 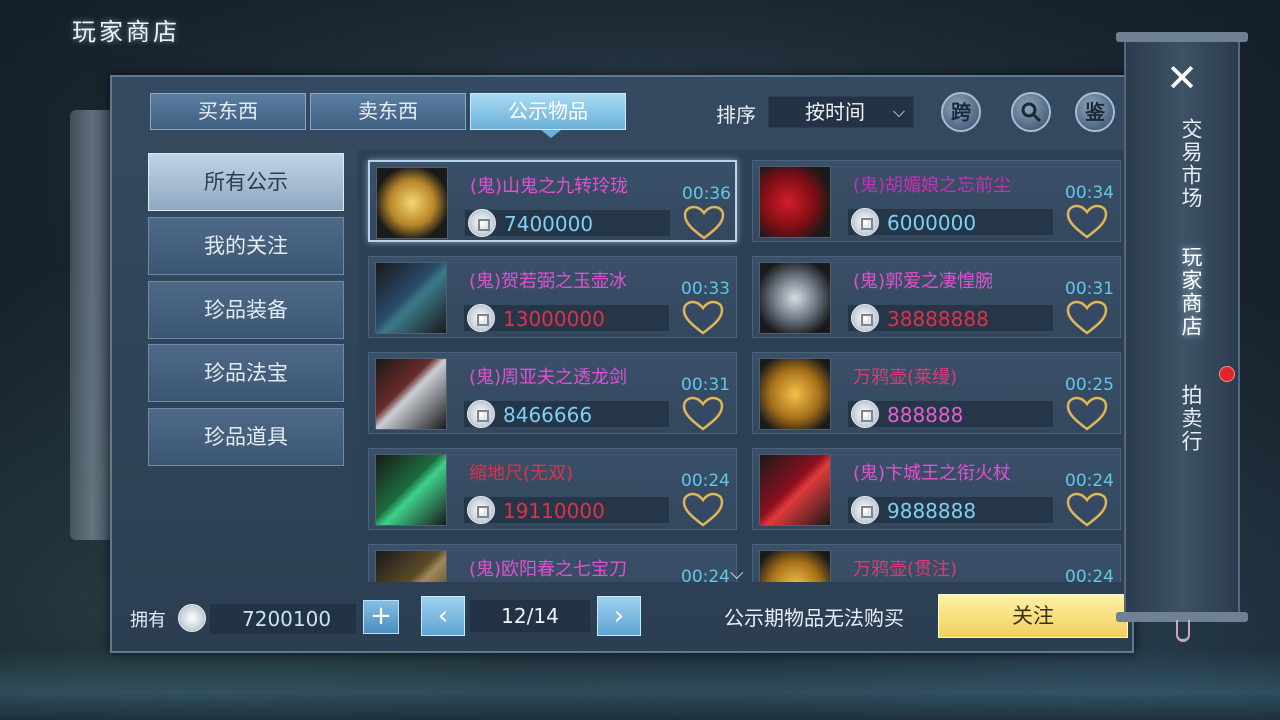 I want to click on follow-button: 关注, so click(x=1033, y=616).